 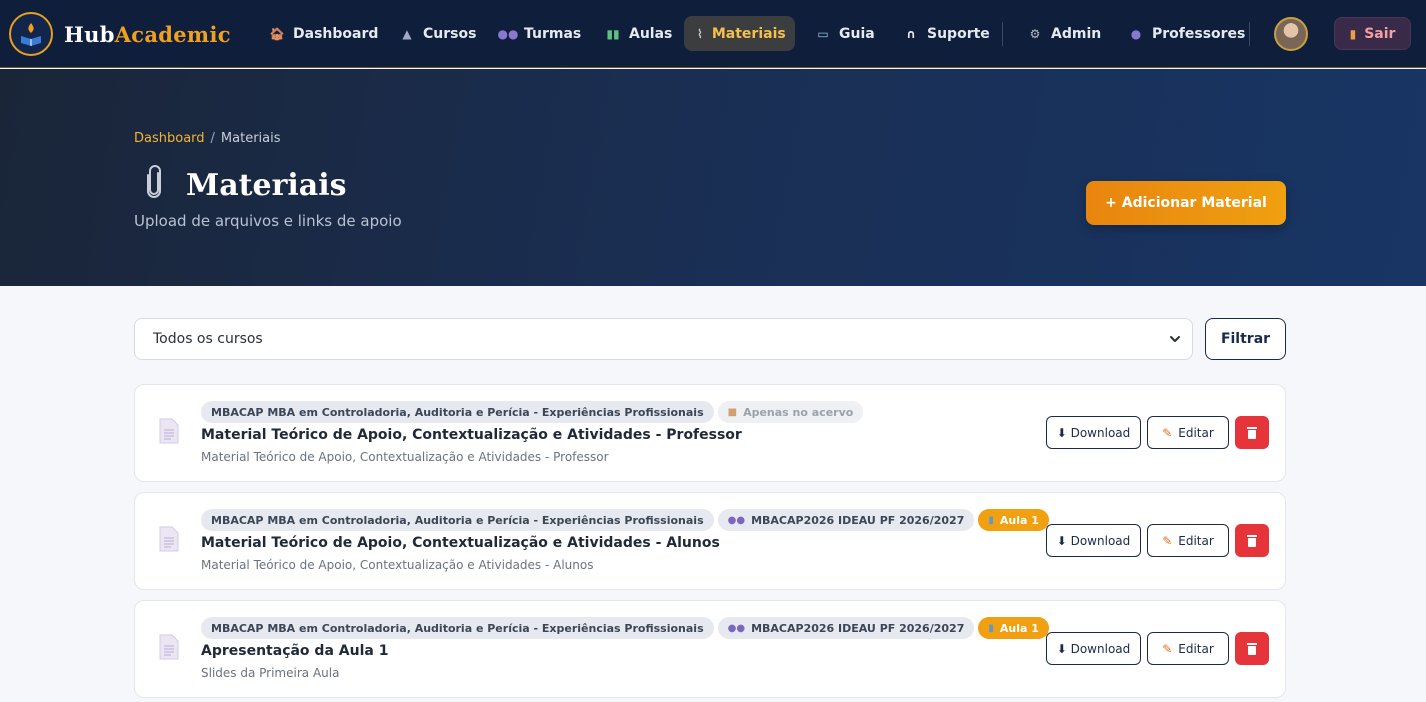 What do you see at coordinates (208, 339) in the screenshot?
I see `course-select-value: Todos os cursos` at bounding box center [208, 339].